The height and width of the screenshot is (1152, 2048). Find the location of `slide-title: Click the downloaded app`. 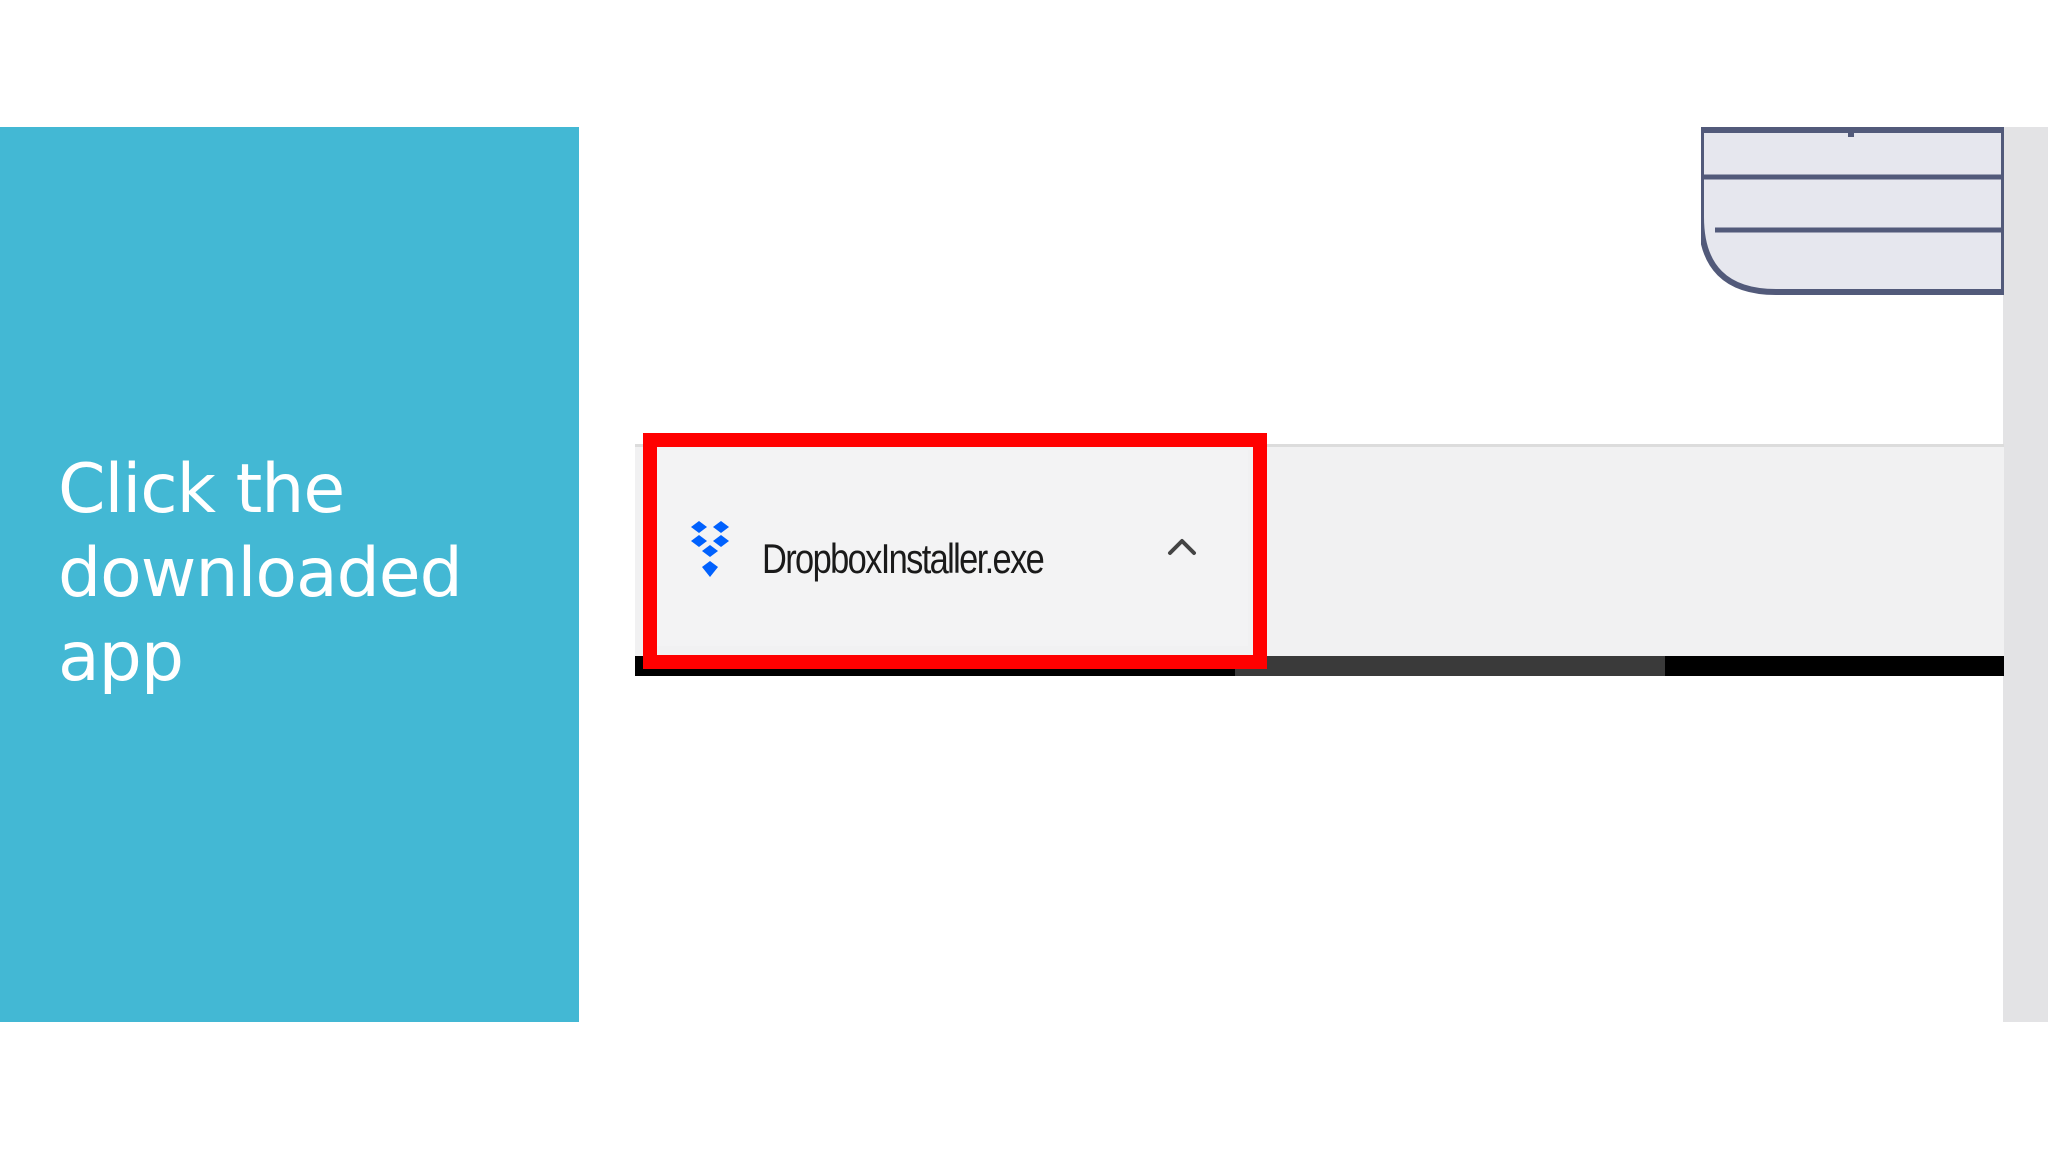

slide-title: Click the downloaded app is located at coordinates (308, 574).